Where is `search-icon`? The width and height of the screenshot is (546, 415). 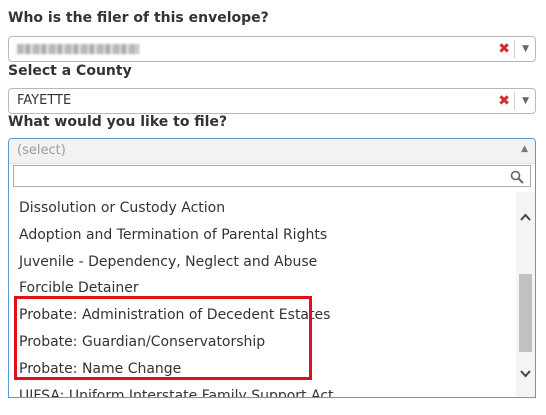 search-icon is located at coordinates (517, 178).